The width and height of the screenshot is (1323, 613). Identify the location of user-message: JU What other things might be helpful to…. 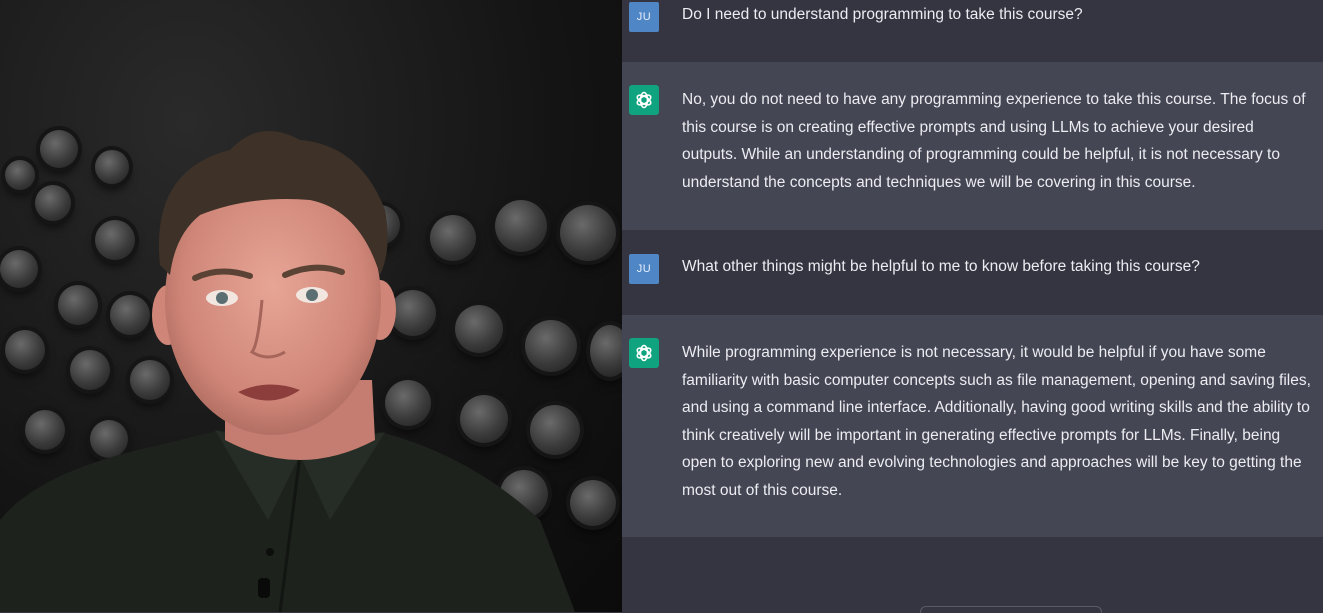
(972, 272).